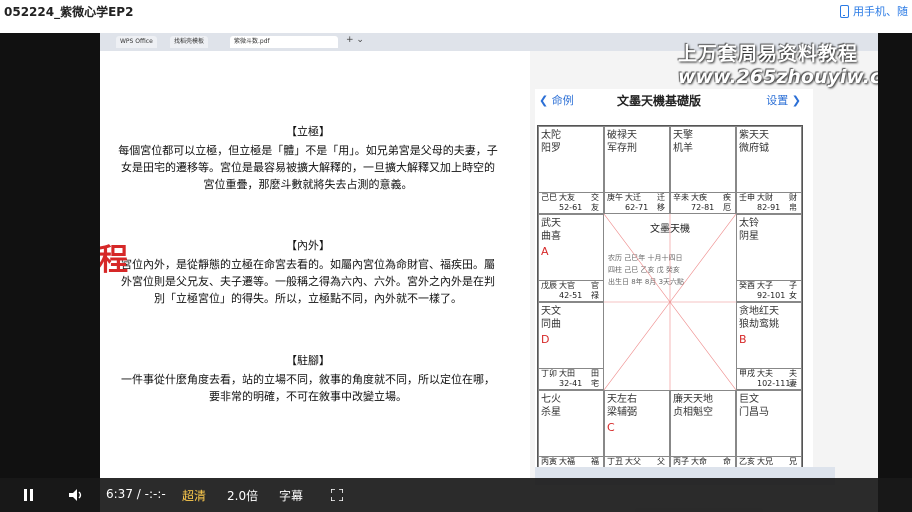  What do you see at coordinates (456, 495) in the screenshot?
I see `player-controls: 6:37 / -:-:- 超清 2.0倍 字幕` at bounding box center [456, 495].